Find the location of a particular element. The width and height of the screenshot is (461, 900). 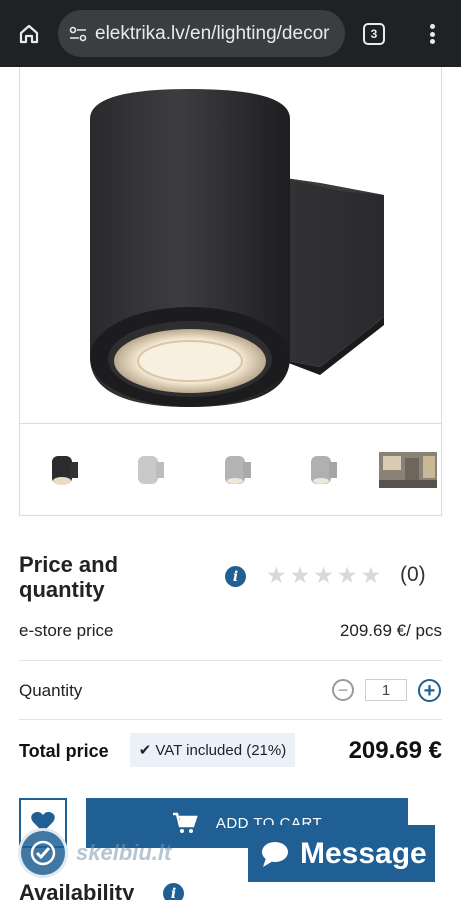

home-icon is located at coordinates (29, 34).